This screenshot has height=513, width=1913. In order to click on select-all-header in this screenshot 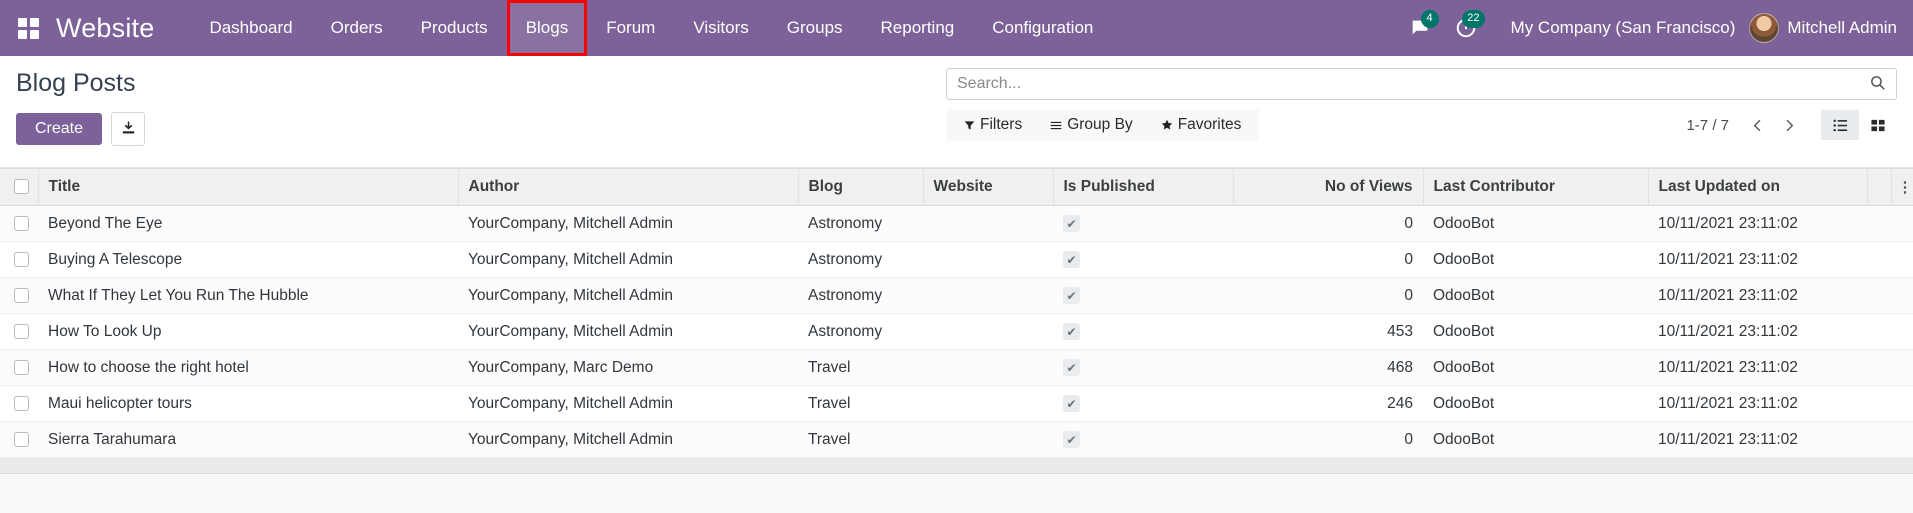, I will do `click(19, 187)`.